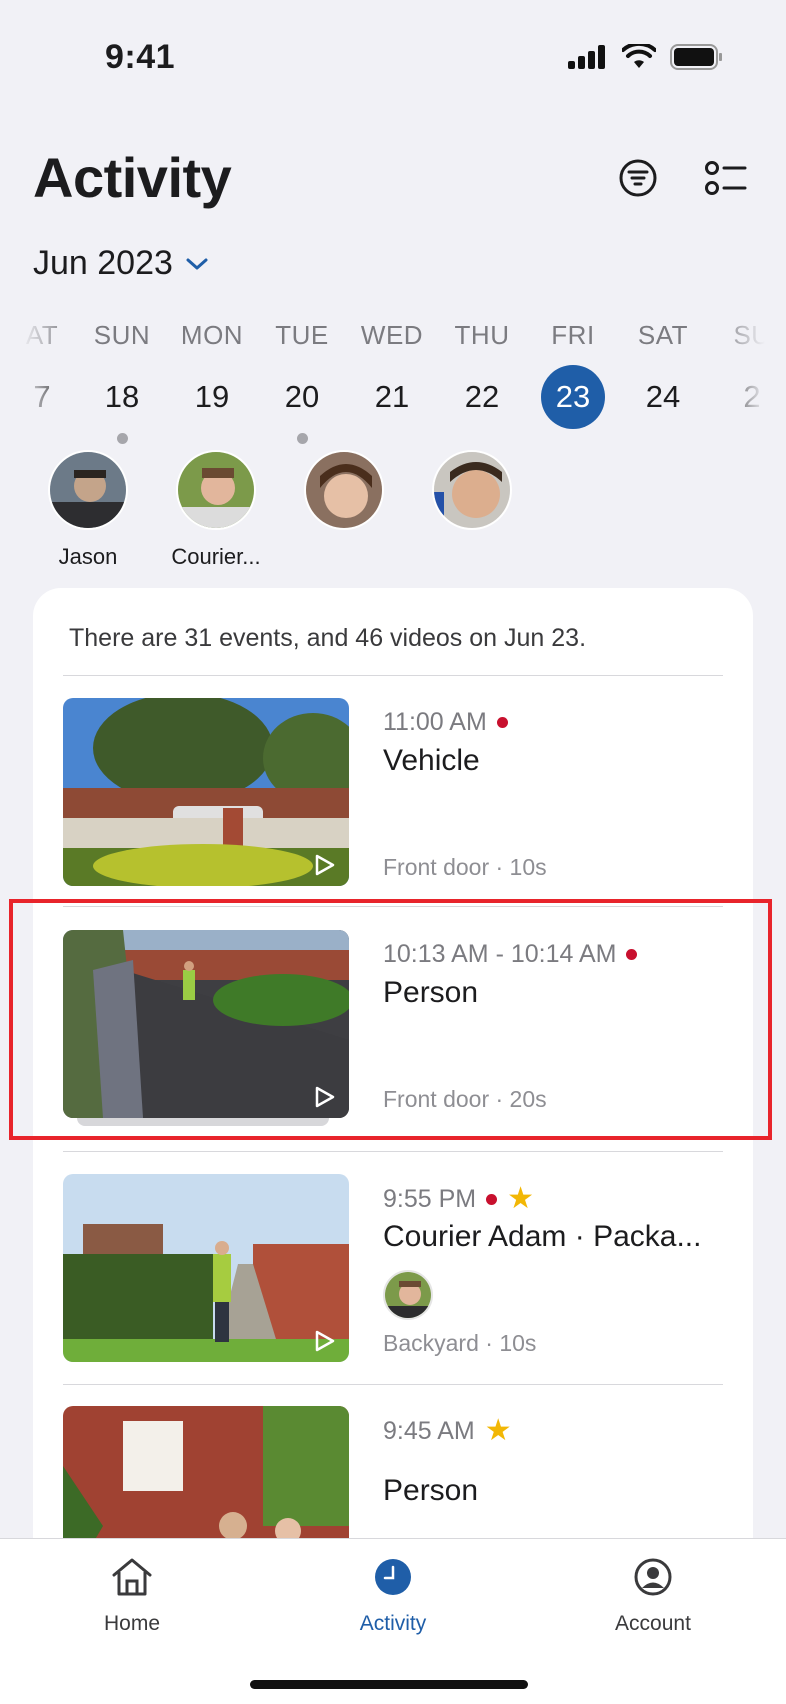 This screenshot has height=1704, width=786. I want to click on day-item: THU 22, so click(482, 374).